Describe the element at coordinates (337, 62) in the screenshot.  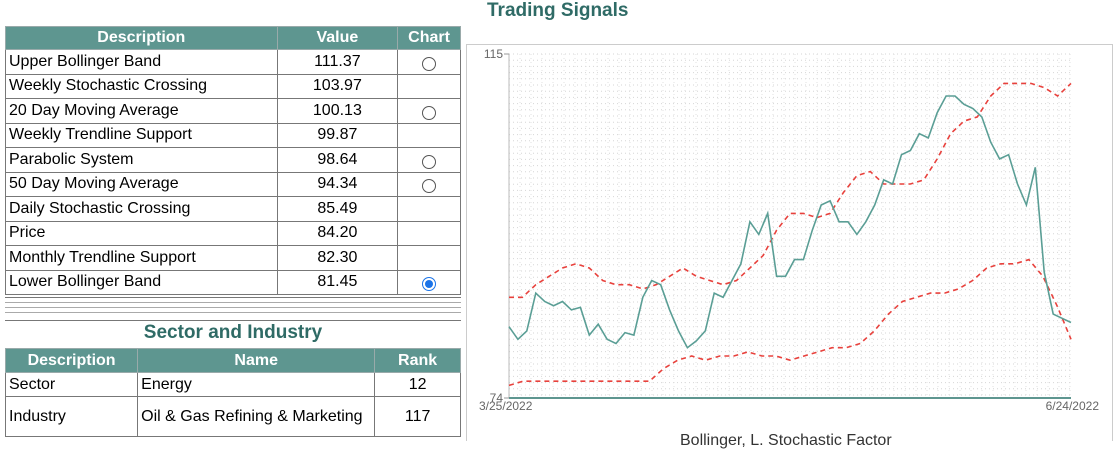
I see `signal-value: 111.37` at that location.